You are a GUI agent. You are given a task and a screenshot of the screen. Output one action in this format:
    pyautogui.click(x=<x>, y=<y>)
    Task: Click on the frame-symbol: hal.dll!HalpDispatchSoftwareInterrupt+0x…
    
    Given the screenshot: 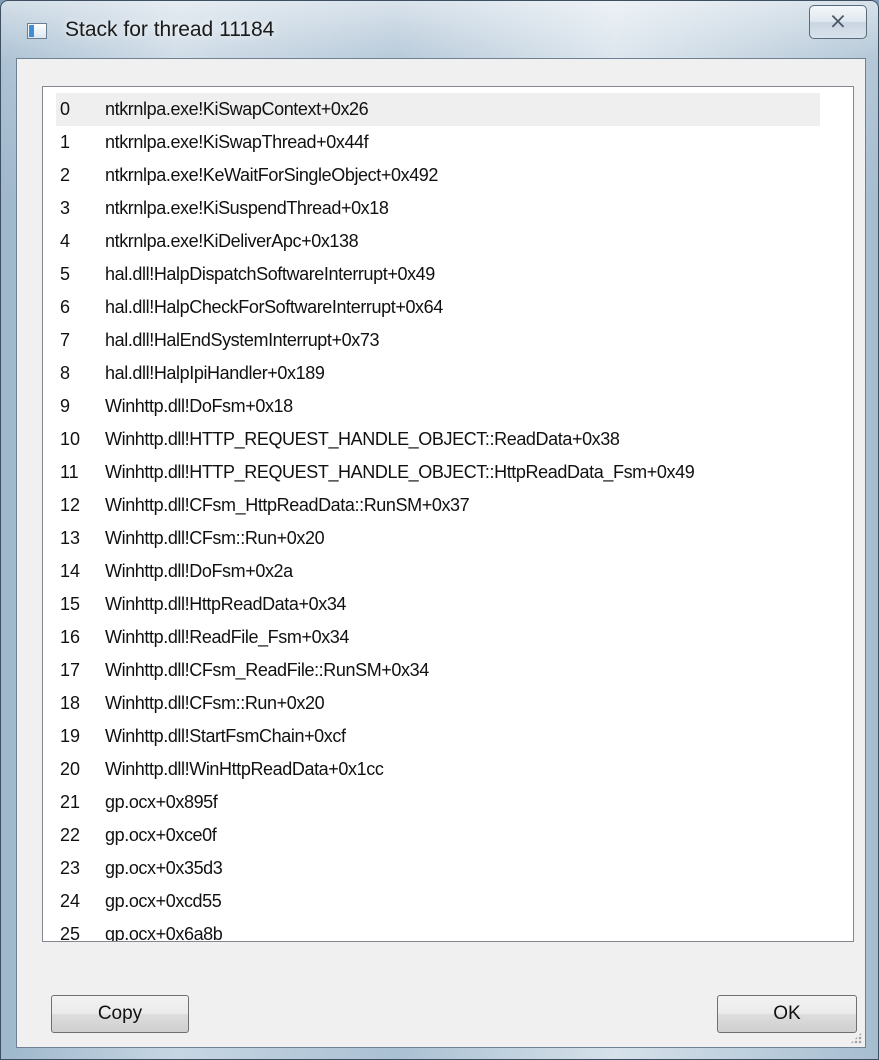 What is the action you would take?
    pyautogui.click(x=270, y=274)
    